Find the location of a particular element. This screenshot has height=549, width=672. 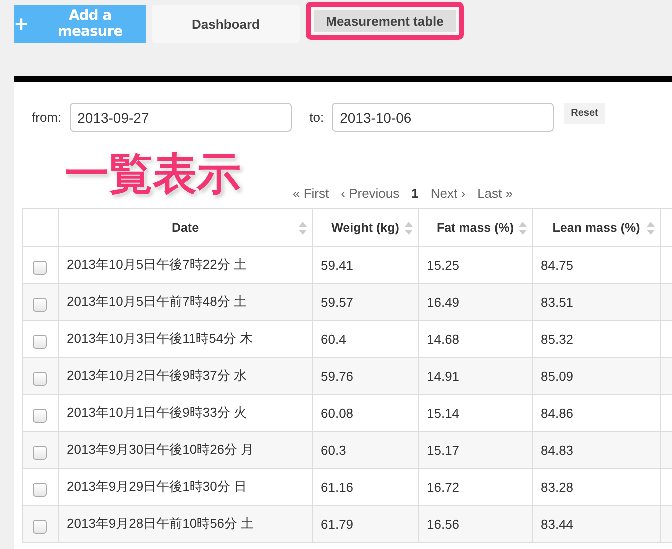

pagination-link: ‹ Previous is located at coordinates (370, 193).